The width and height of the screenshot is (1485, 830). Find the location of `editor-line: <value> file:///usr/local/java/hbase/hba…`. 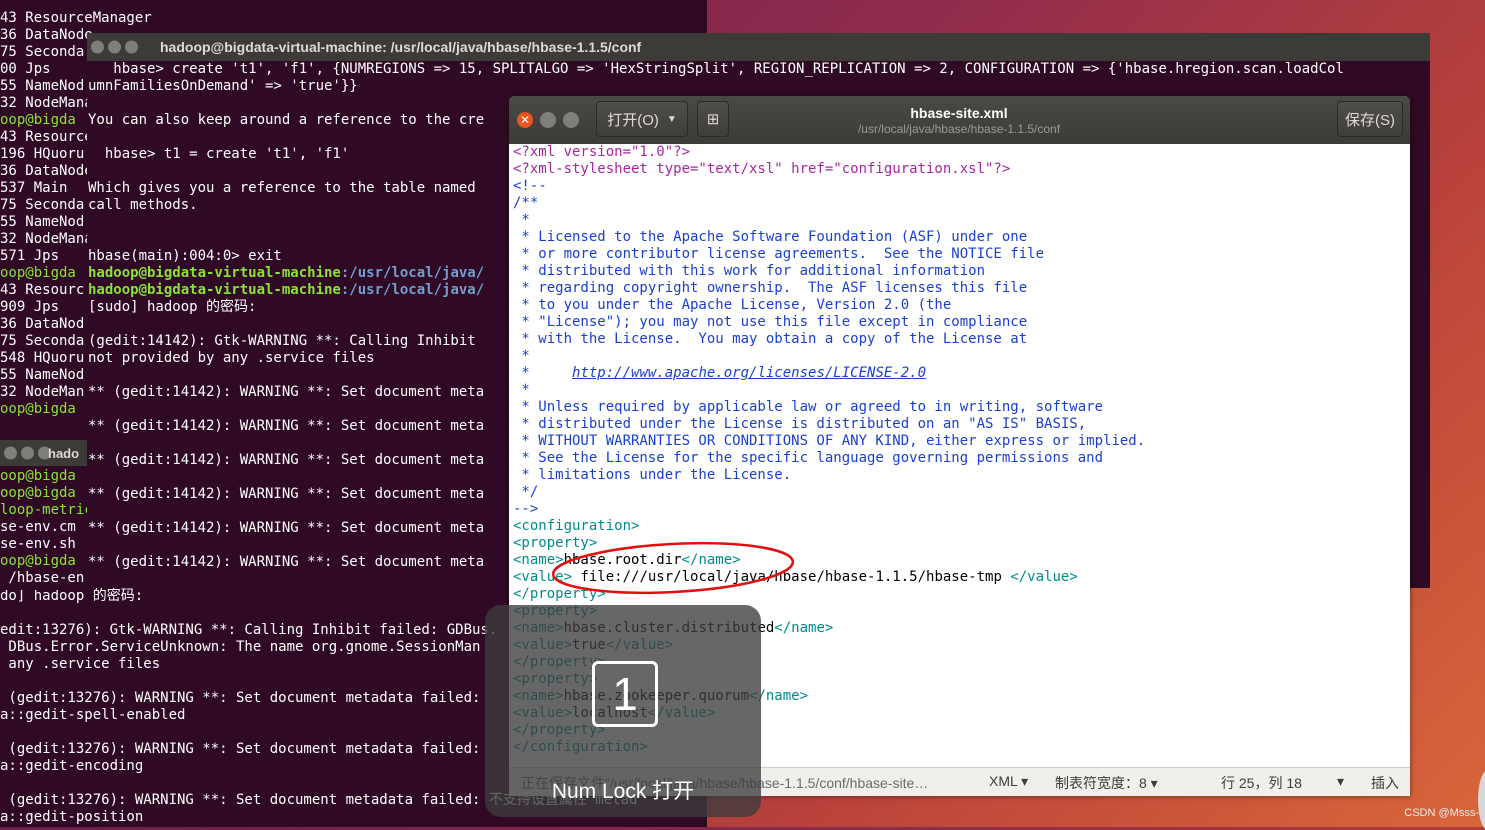

editor-line: <value> file:///usr/local/java/hbase/hba… is located at coordinates (961, 577).